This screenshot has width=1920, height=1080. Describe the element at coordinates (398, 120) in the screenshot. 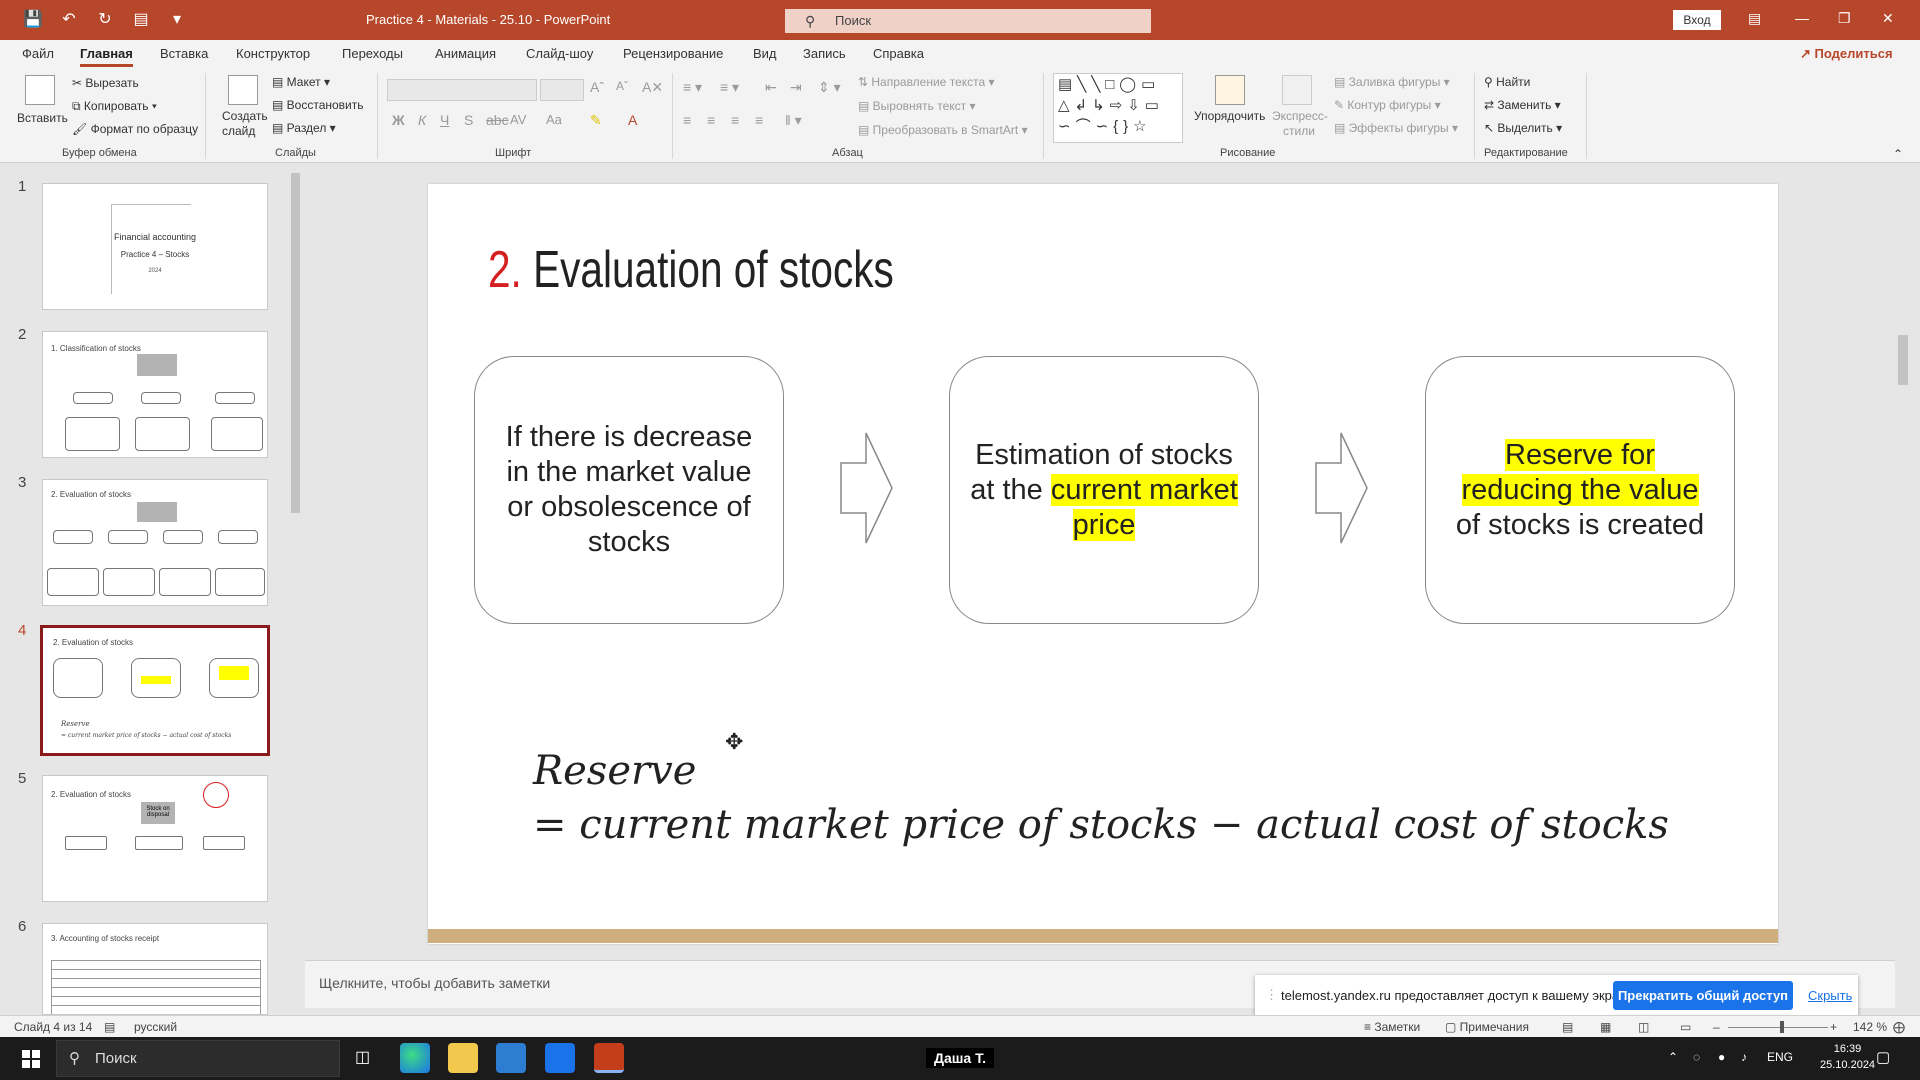

I see `bold-icon: Ж` at that location.